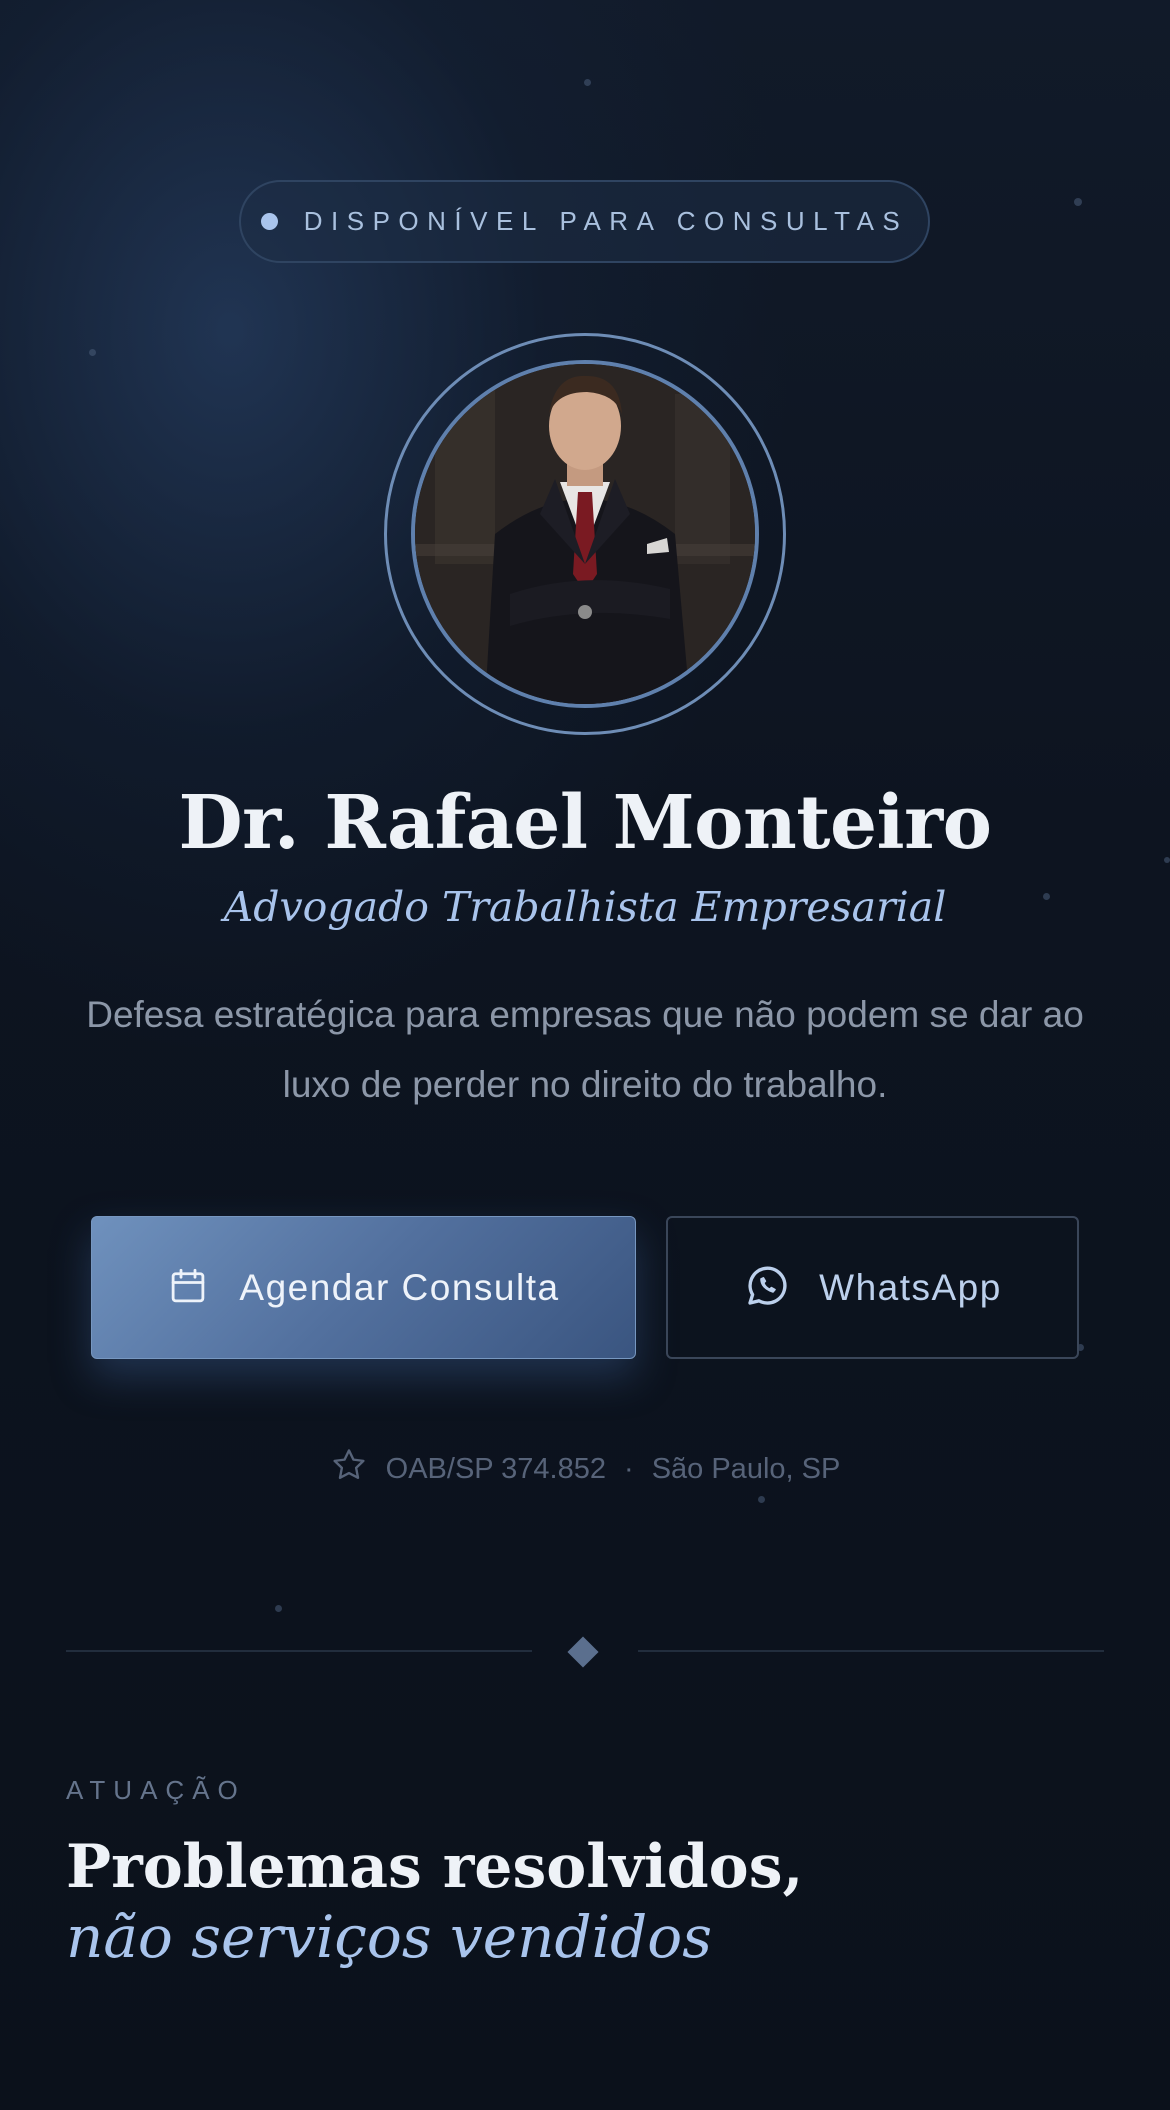 The height and width of the screenshot is (2110, 1170). Describe the element at coordinates (156, 1790) in the screenshot. I see `section-eyebrow: ATUAÇÃO` at that location.